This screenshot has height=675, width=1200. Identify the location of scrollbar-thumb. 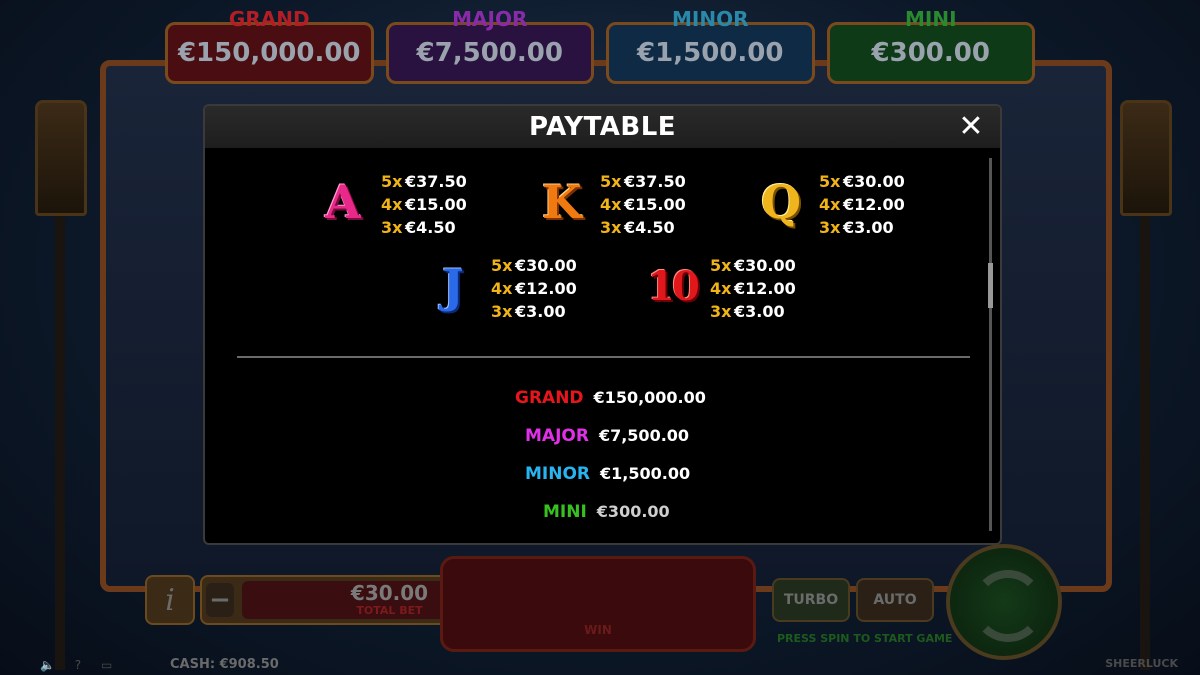
(990, 285).